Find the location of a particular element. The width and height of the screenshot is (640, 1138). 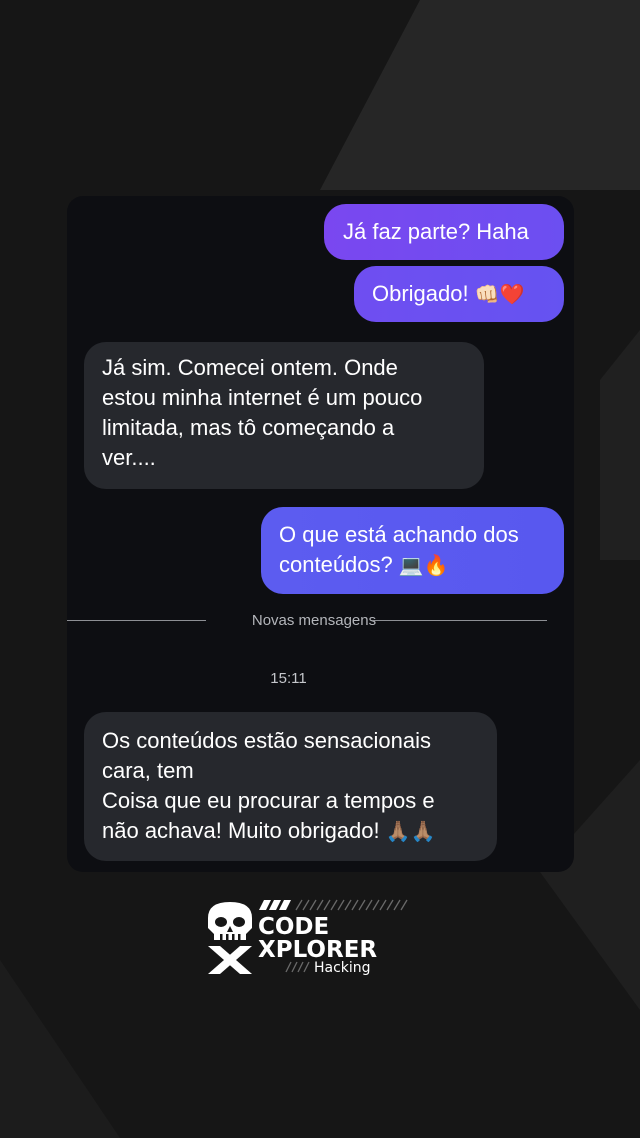

message-line: conteúdos? is located at coordinates (336, 564).